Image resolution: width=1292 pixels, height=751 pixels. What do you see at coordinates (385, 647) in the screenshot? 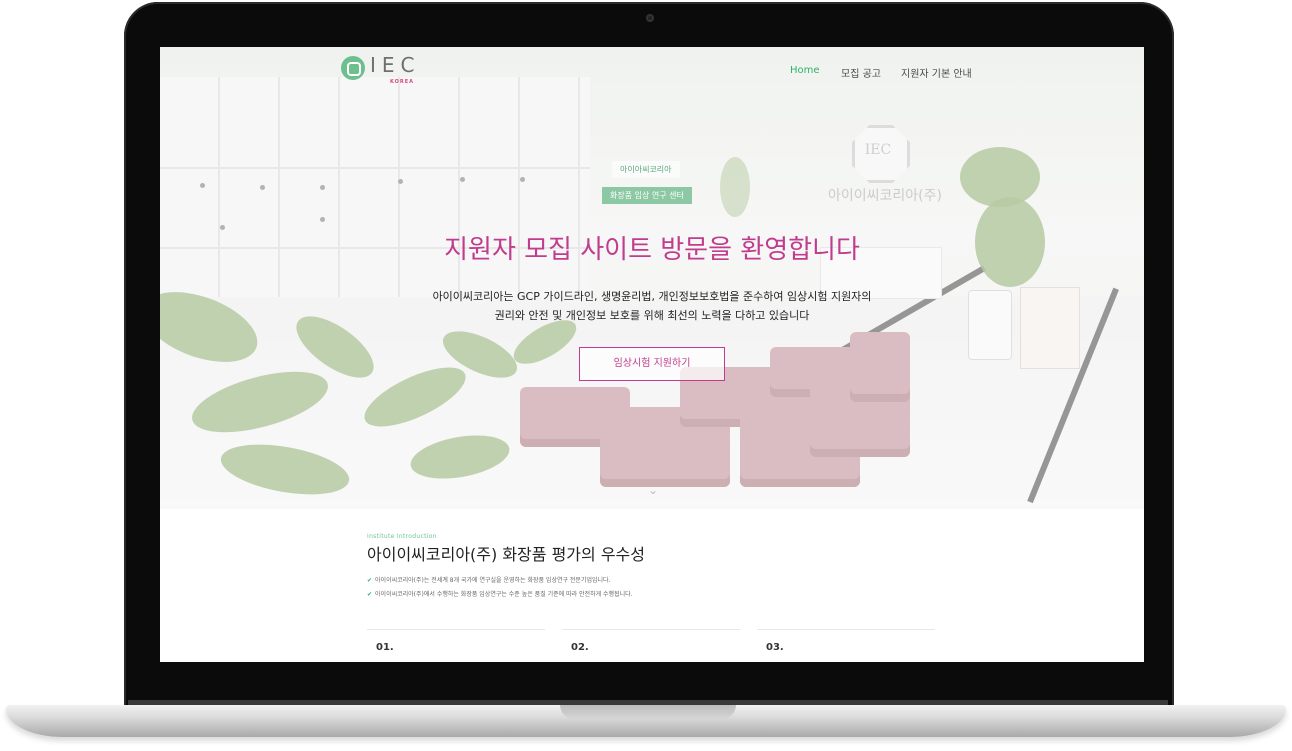
I see `feature-card-number: 01.` at bounding box center [385, 647].